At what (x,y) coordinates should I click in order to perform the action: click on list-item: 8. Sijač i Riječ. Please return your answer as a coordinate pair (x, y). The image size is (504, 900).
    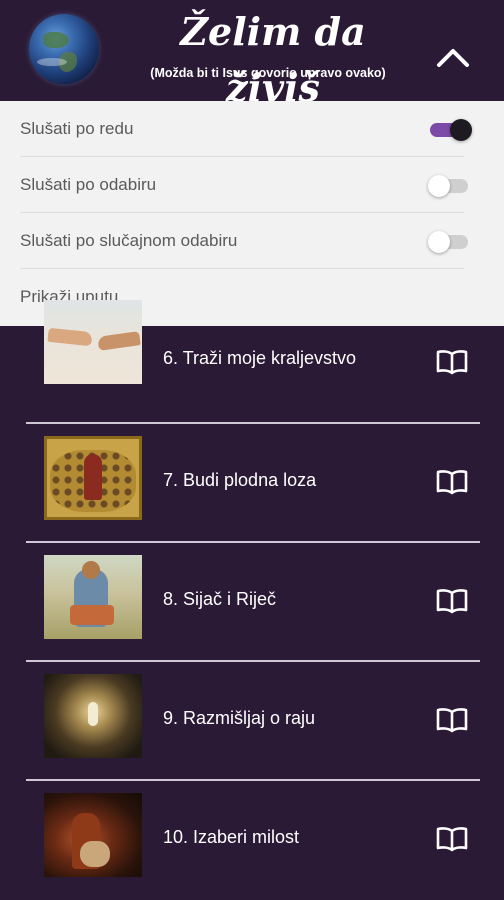
    Looking at the image, I should click on (253, 600).